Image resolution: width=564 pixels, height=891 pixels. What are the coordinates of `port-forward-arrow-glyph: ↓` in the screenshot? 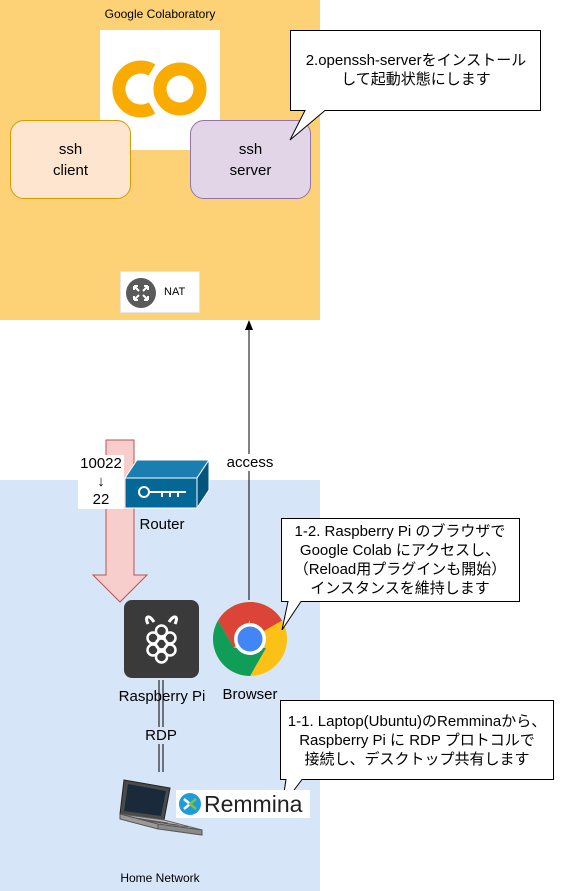 It's located at (101, 481).